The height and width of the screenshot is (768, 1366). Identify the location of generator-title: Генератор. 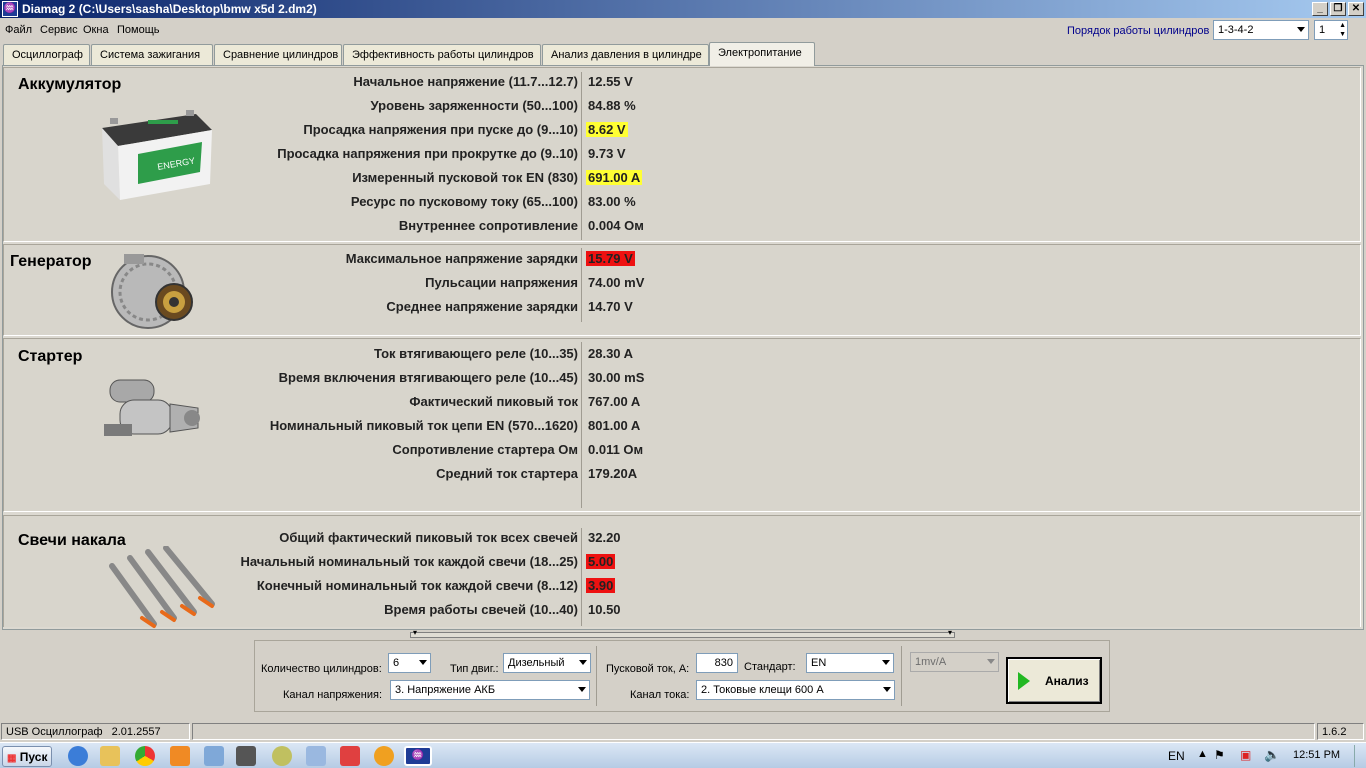
(51, 261).